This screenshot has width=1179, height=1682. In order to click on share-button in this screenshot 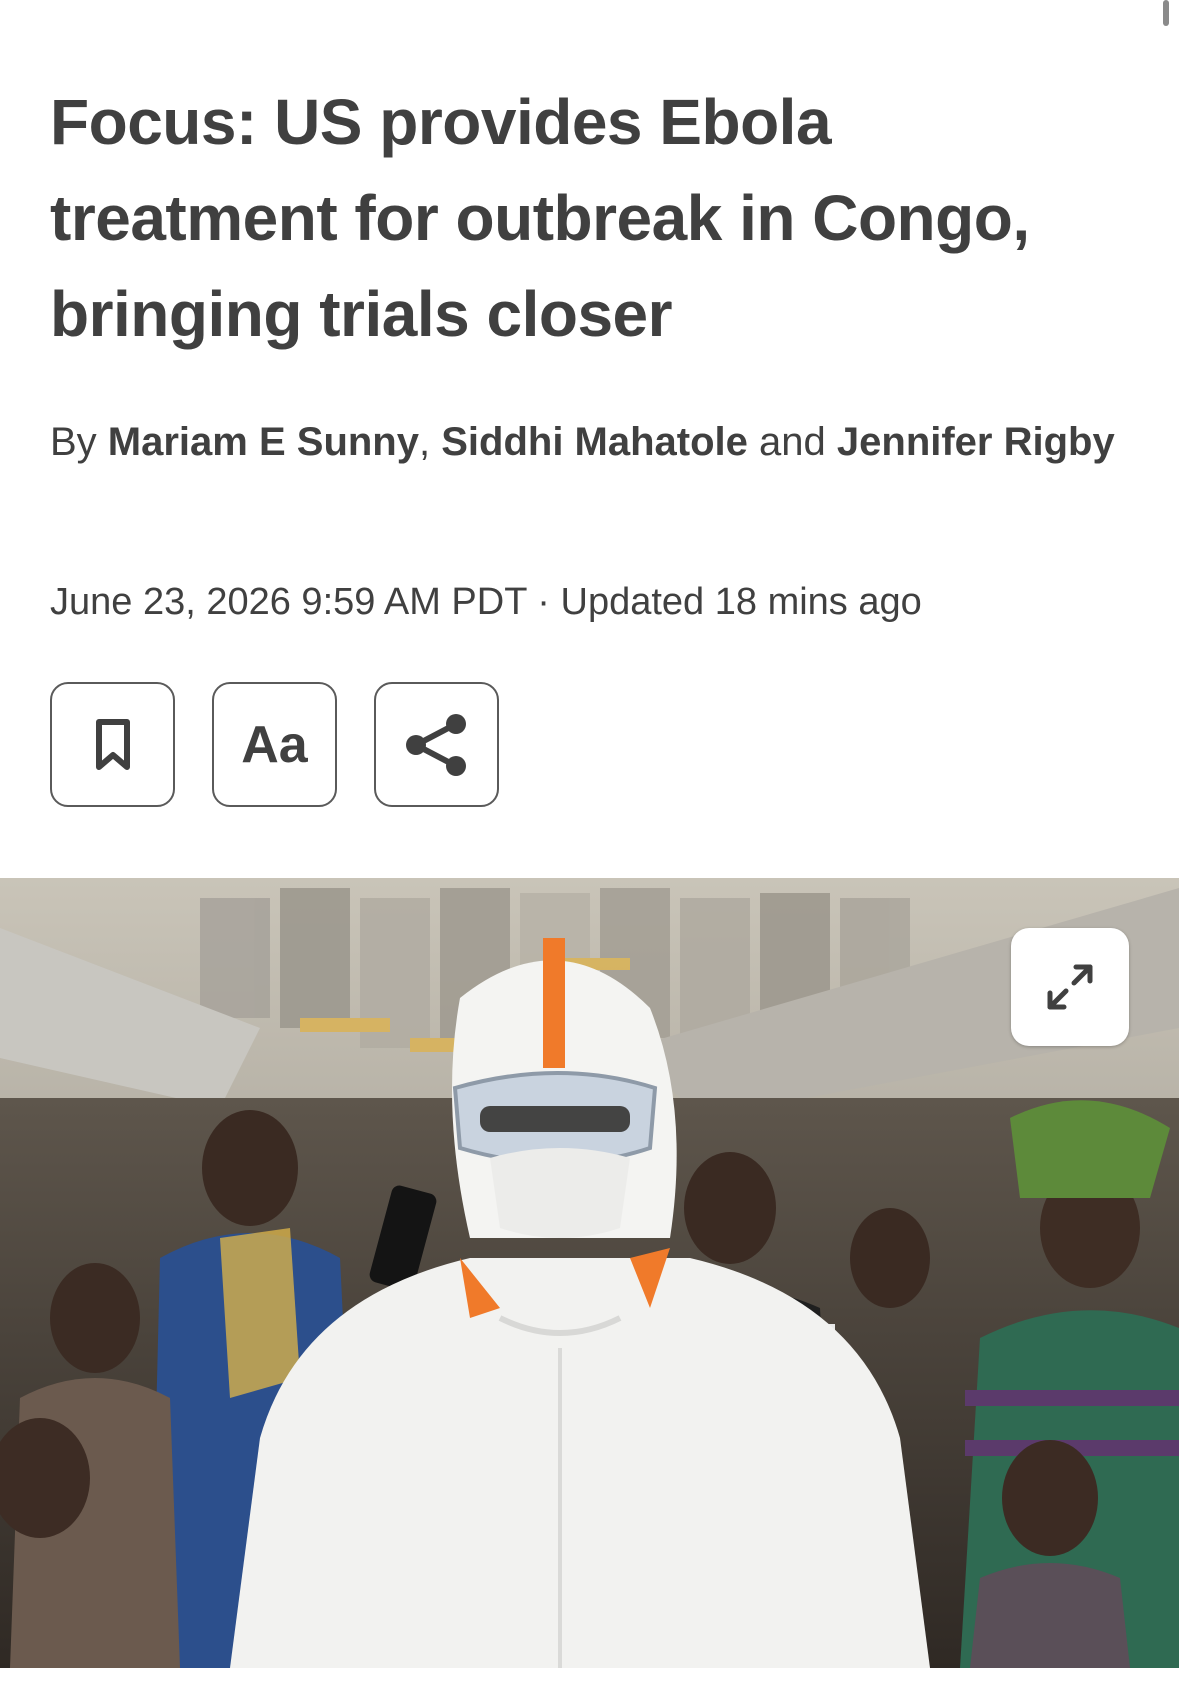, I will do `click(436, 744)`.